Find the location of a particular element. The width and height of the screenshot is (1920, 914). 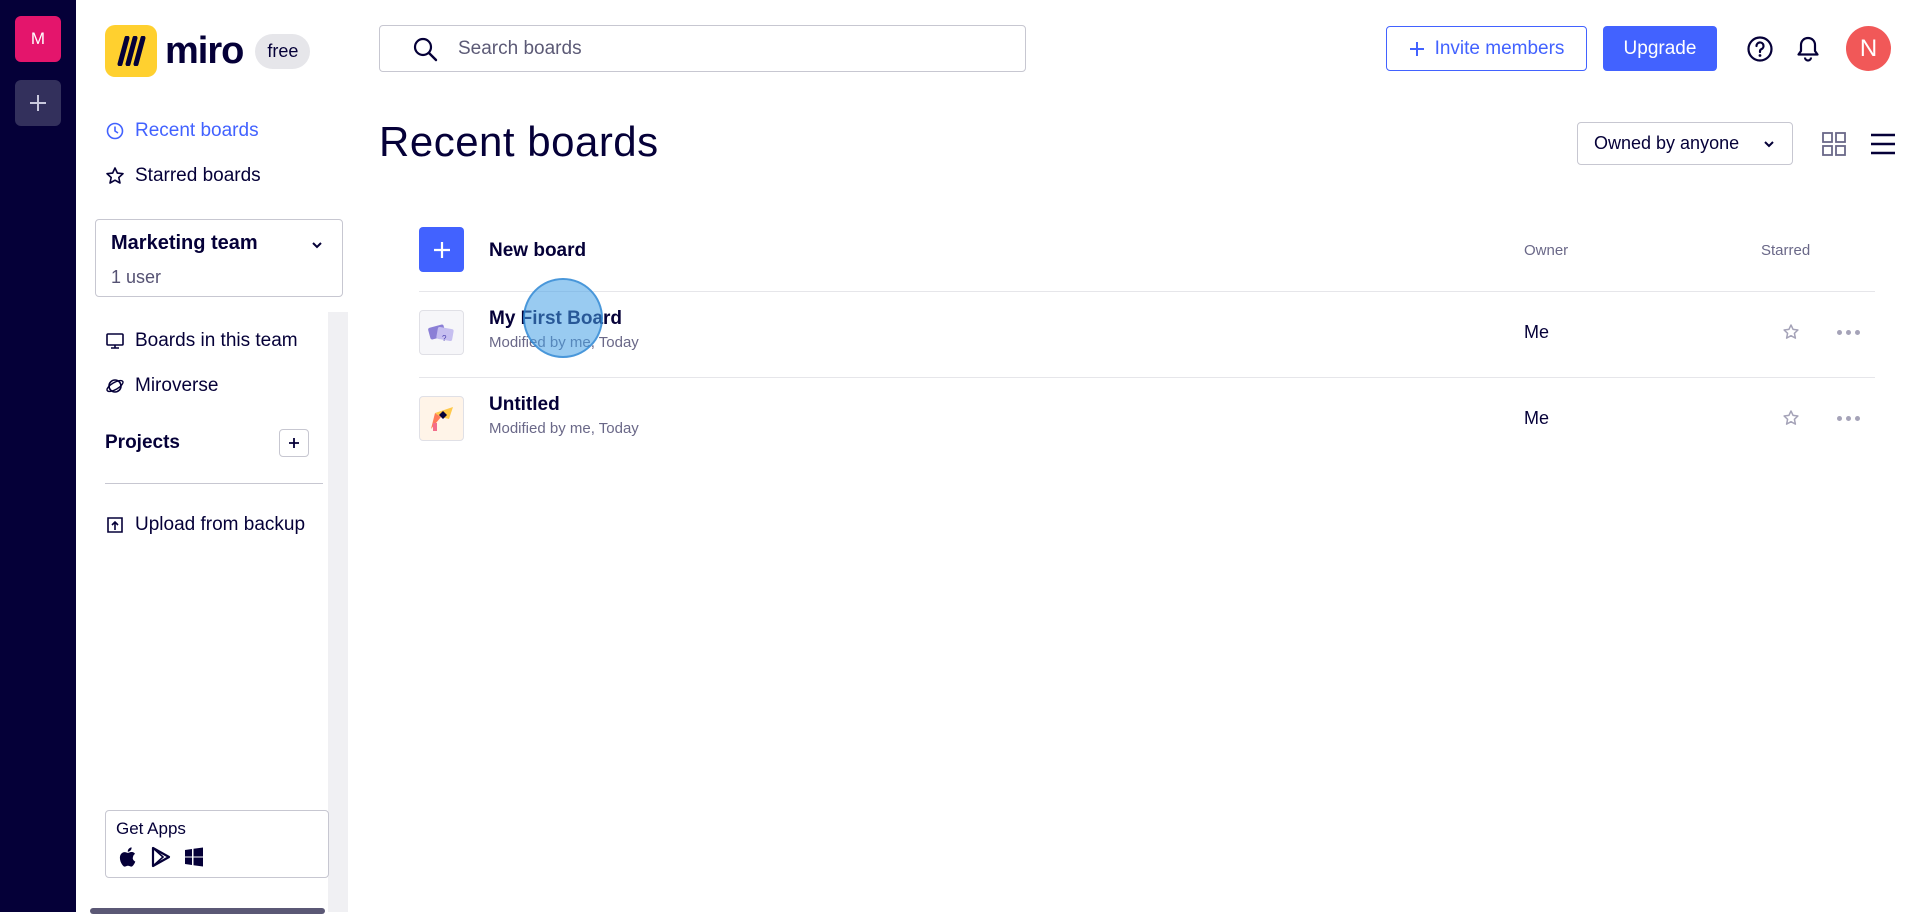

sidebar-item-label: Miroverse is located at coordinates (177, 385).